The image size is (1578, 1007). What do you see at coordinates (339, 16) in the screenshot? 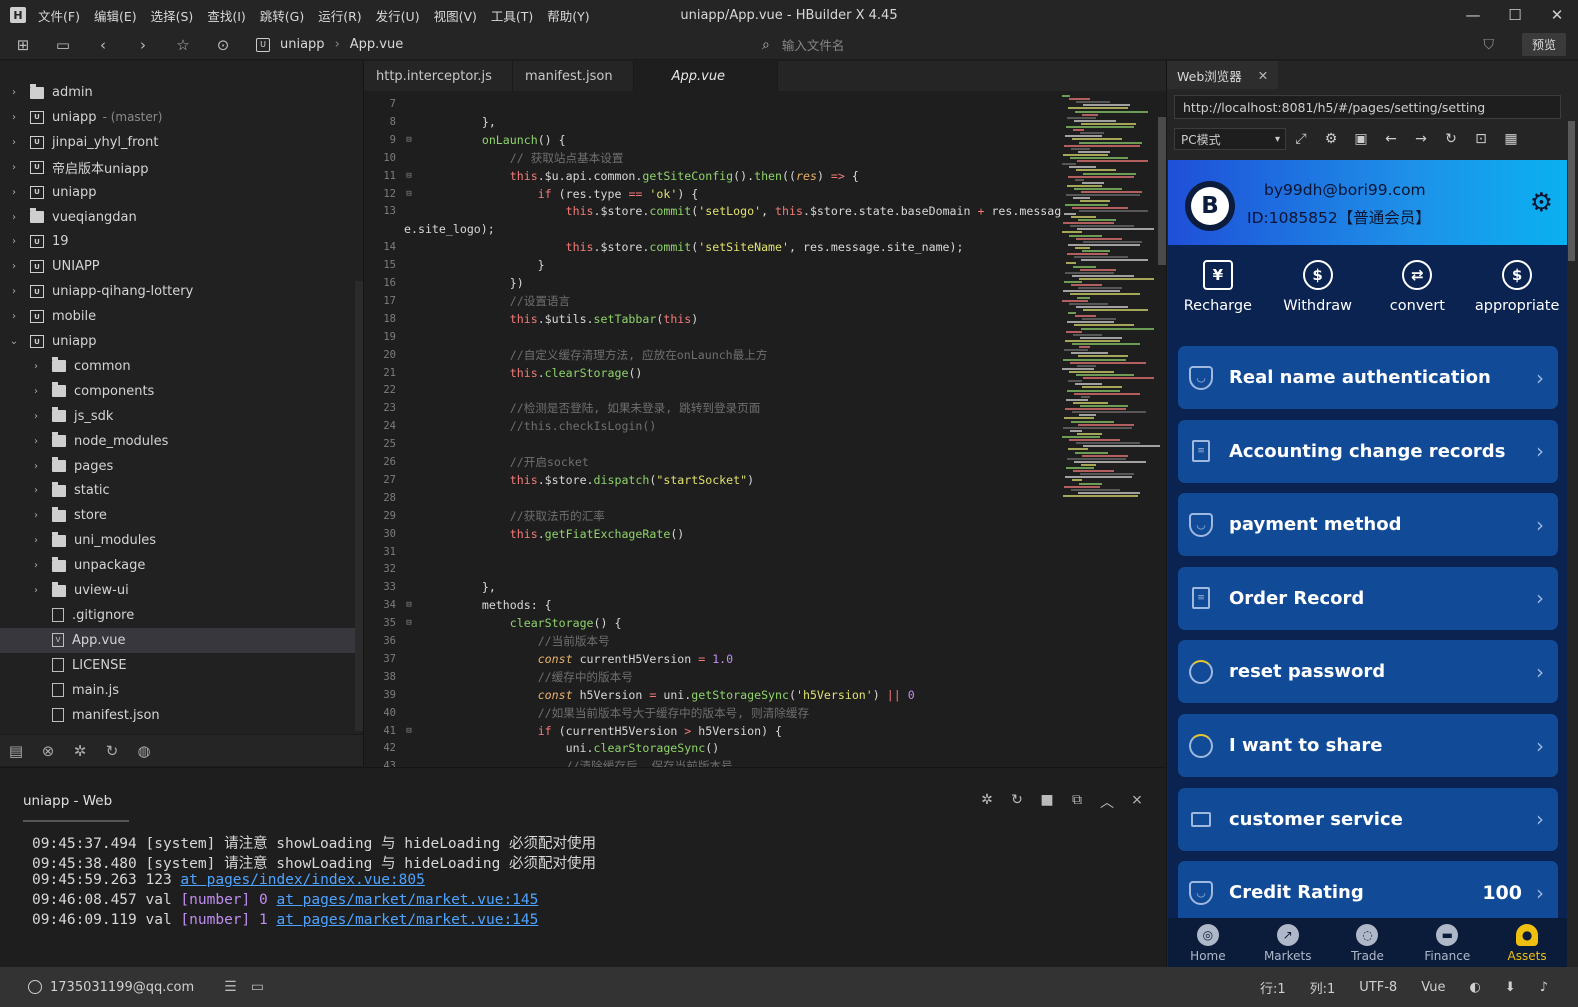
I see `menu-item: 运行(R)` at bounding box center [339, 16].